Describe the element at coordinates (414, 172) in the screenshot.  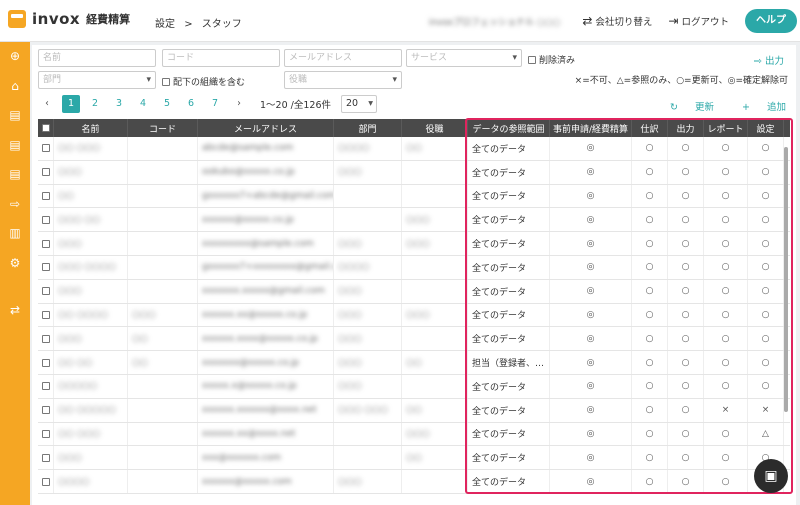
I see `table-row: ○○○ ookubo@xxxxx.co.jp ○○○ 全てのデータ ◎ ○ ○ ○ ○` at that location.